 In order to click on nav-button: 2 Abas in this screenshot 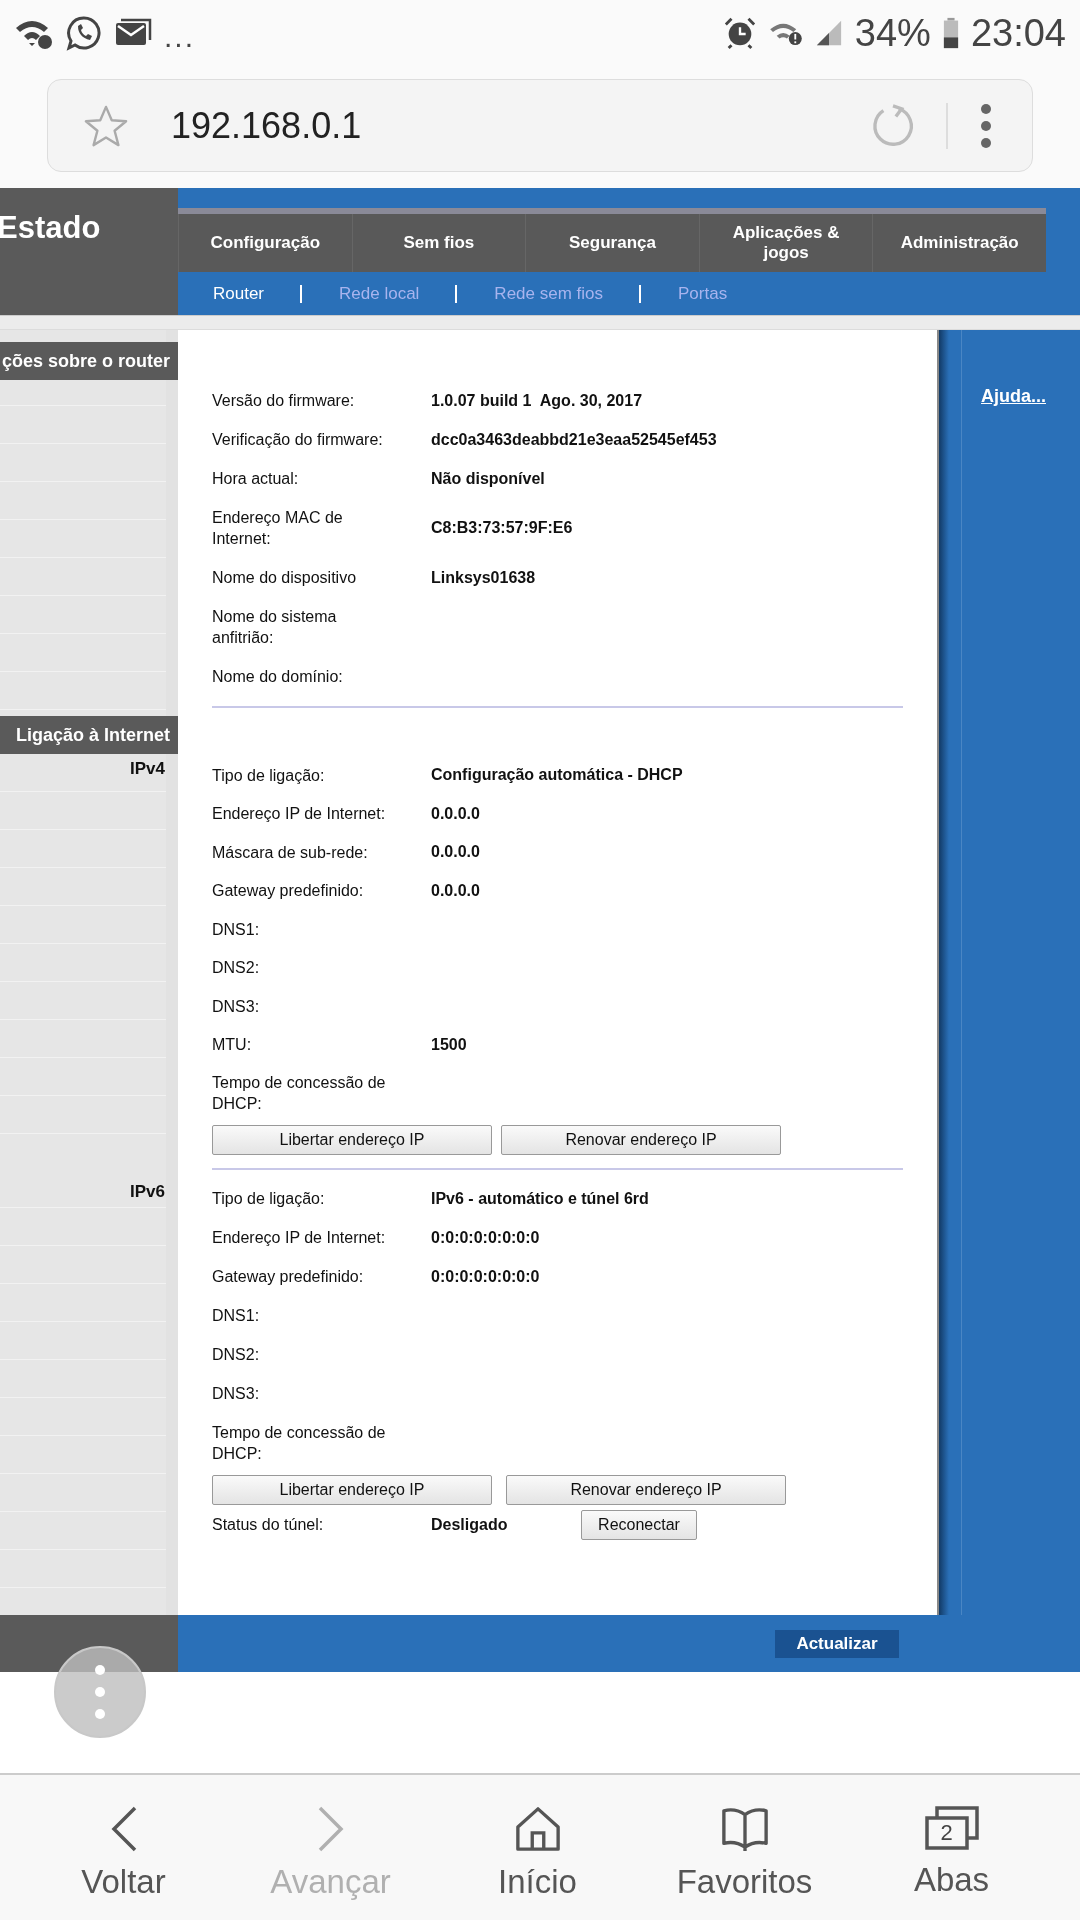, I will do `click(951, 1847)`.